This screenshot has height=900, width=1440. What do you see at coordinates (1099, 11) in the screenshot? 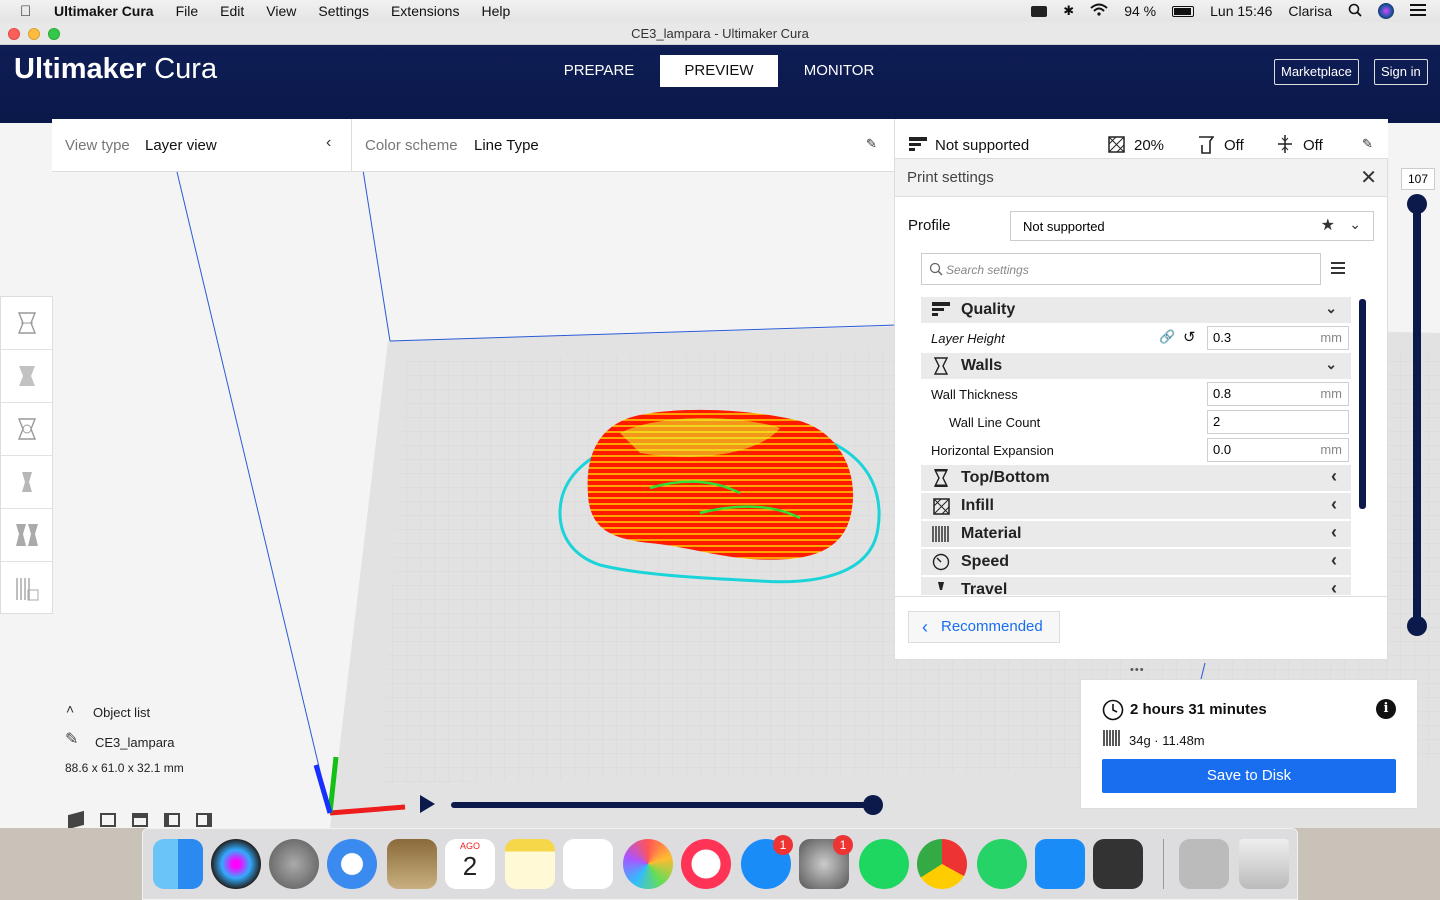
I see `wifi-icon` at bounding box center [1099, 11].